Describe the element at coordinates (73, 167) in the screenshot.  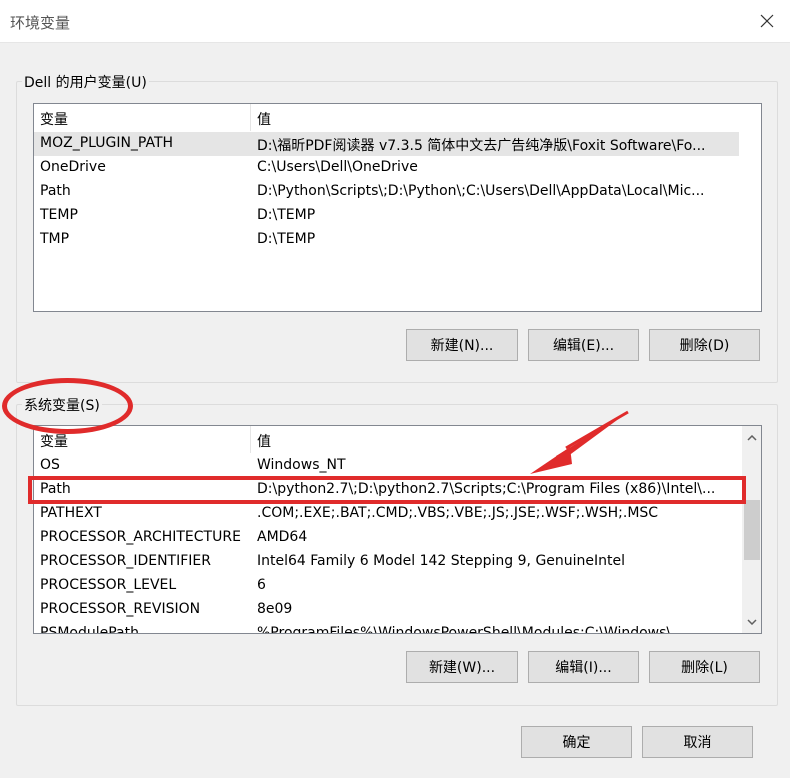
I see `var-name: OneDrive` at that location.